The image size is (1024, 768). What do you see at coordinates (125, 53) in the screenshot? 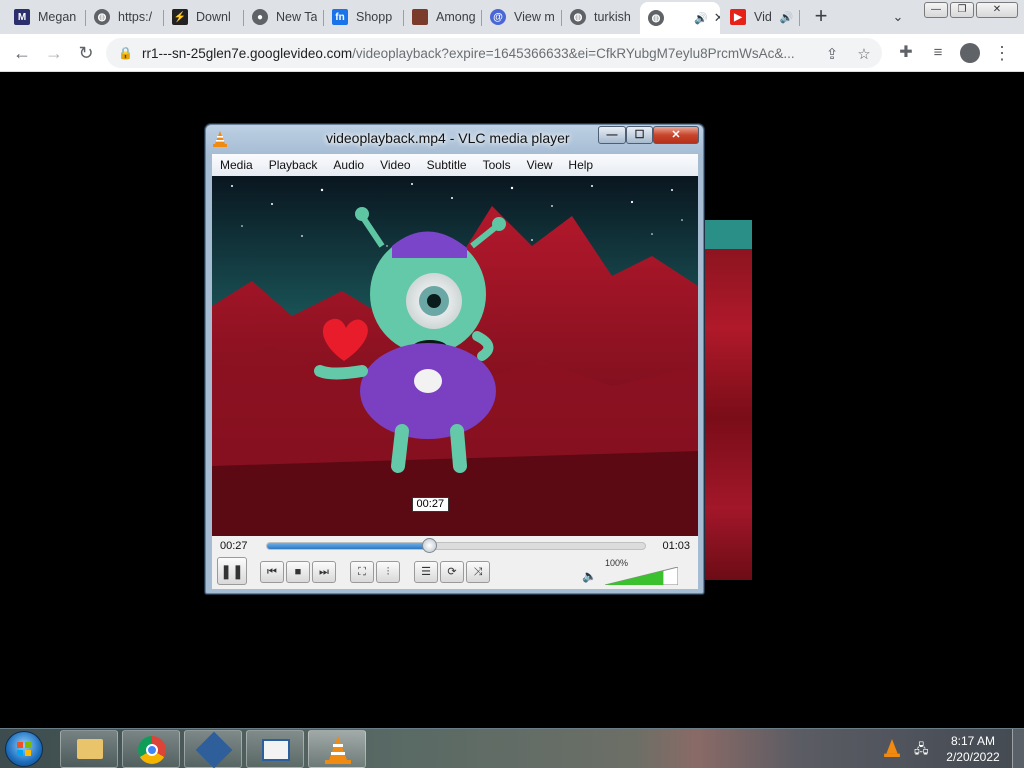
I see `lock-icon: 🔒` at bounding box center [125, 53].